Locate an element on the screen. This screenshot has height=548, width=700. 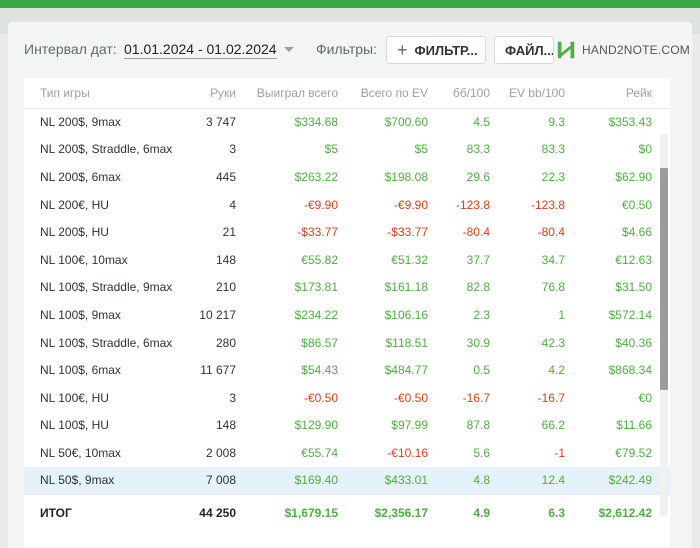
cell-won-total: $263.22 is located at coordinates (316, 176).